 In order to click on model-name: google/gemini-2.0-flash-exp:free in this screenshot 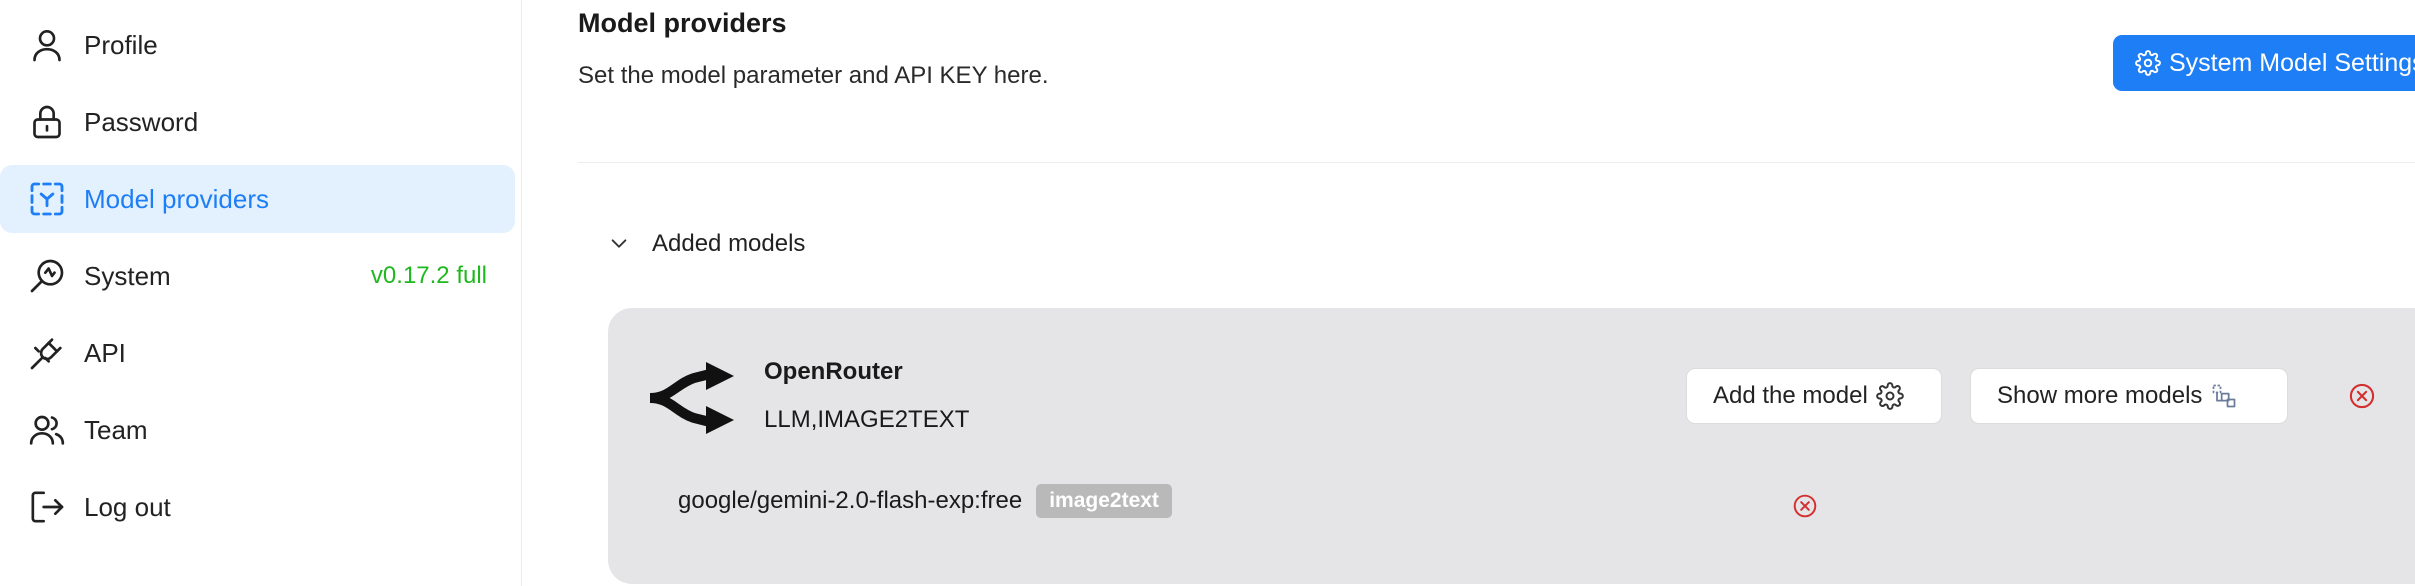, I will do `click(850, 500)`.